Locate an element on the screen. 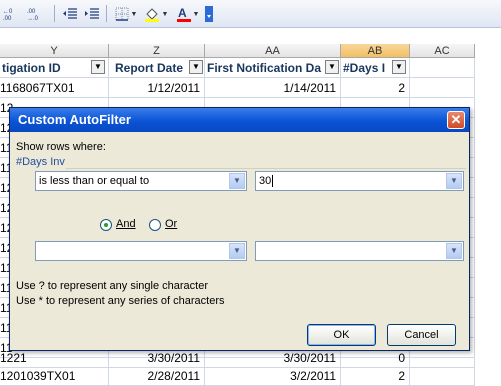  header-label: First Notification Da is located at coordinates (264, 68).